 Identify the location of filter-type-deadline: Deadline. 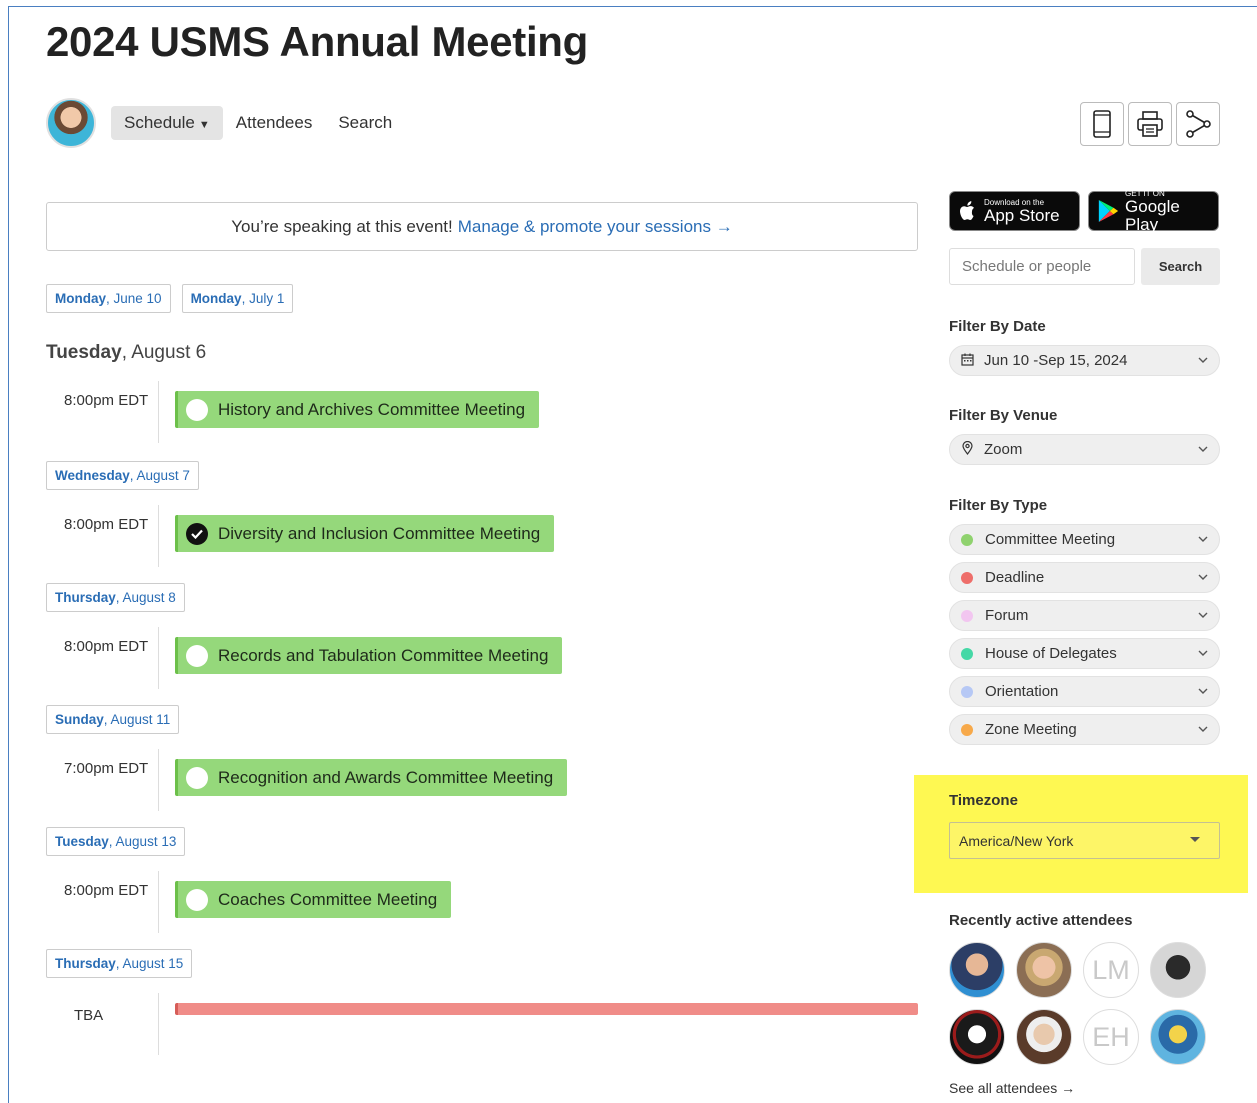
(1084, 577).